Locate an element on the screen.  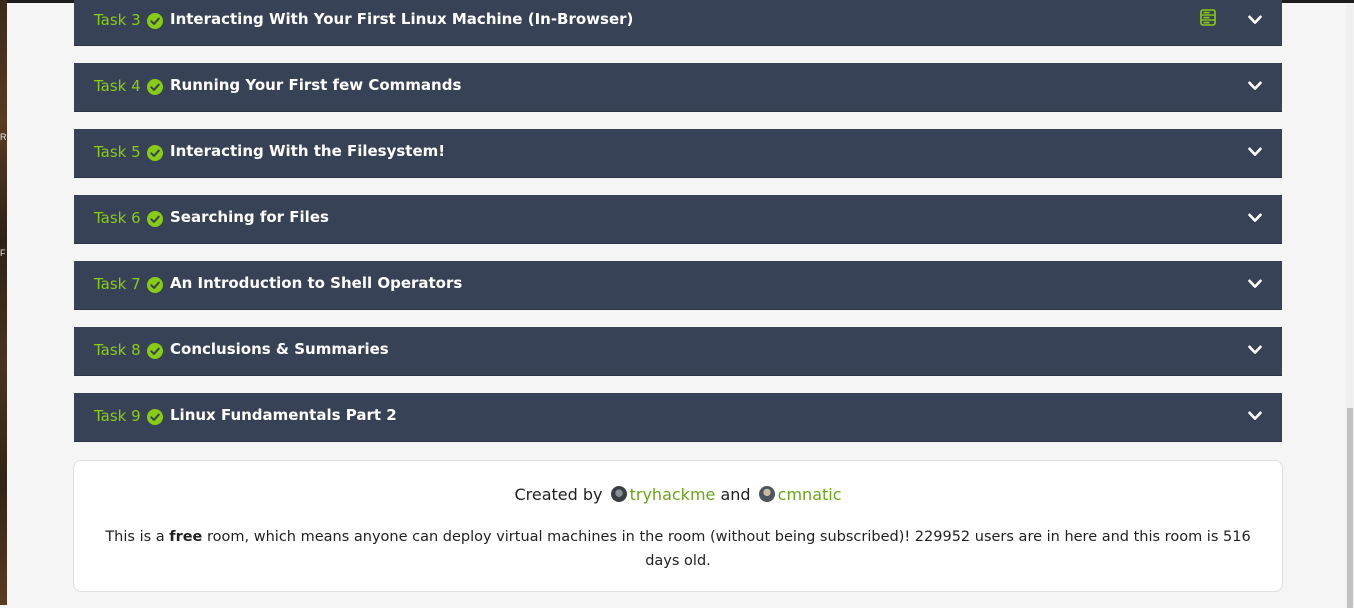
desc-pre: This is a is located at coordinates (135, 537).